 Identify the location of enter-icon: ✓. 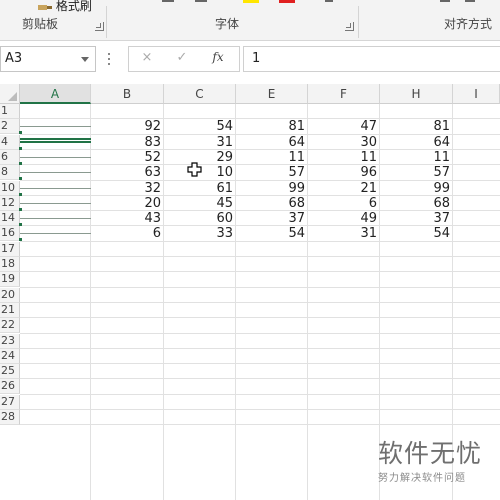
(182, 57).